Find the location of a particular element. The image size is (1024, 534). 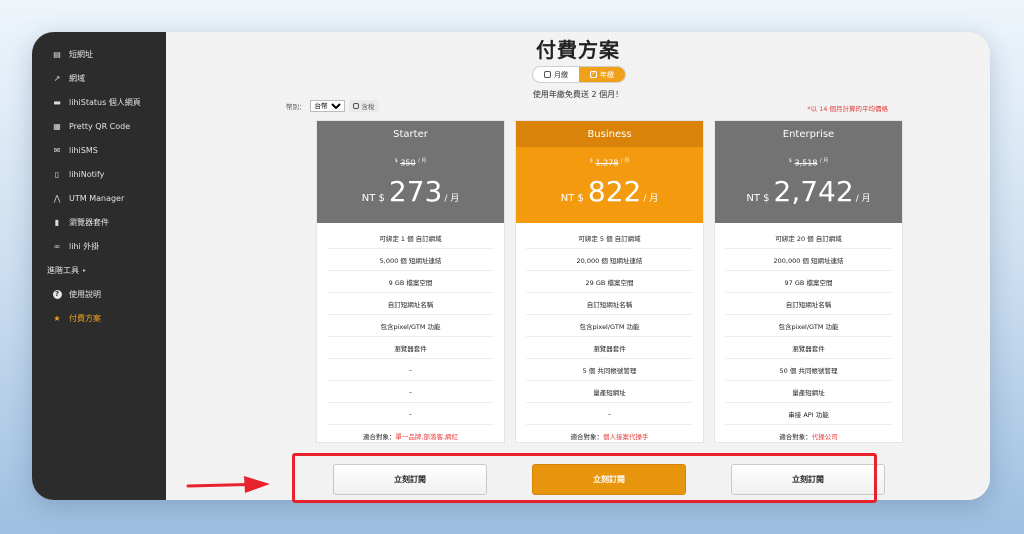

currency-label: 幣別： is located at coordinates (296, 107).